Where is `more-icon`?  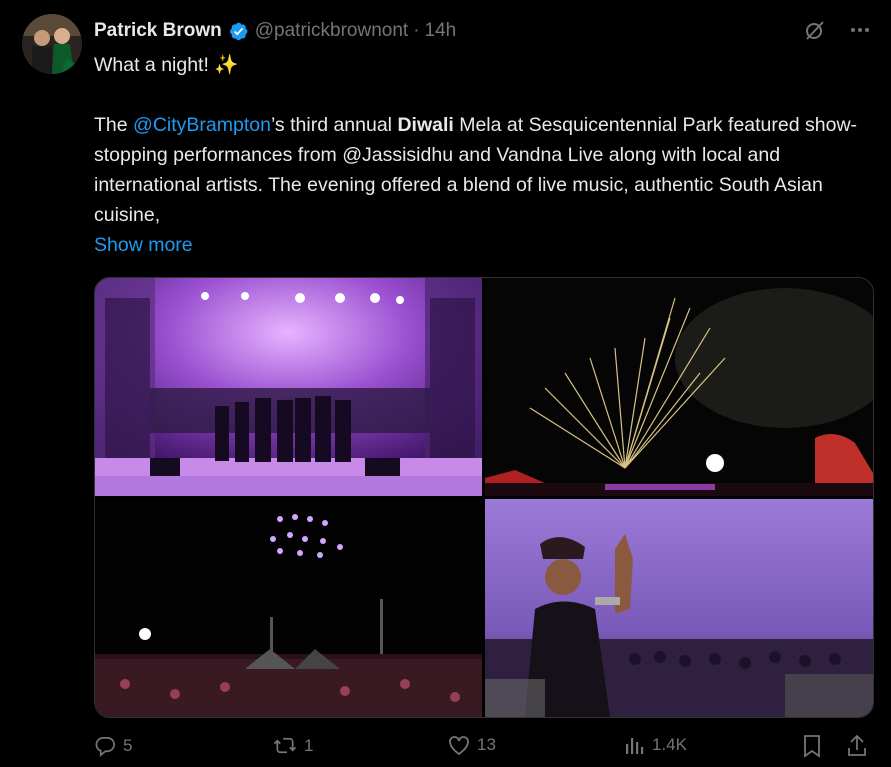 more-icon is located at coordinates (860, 30).